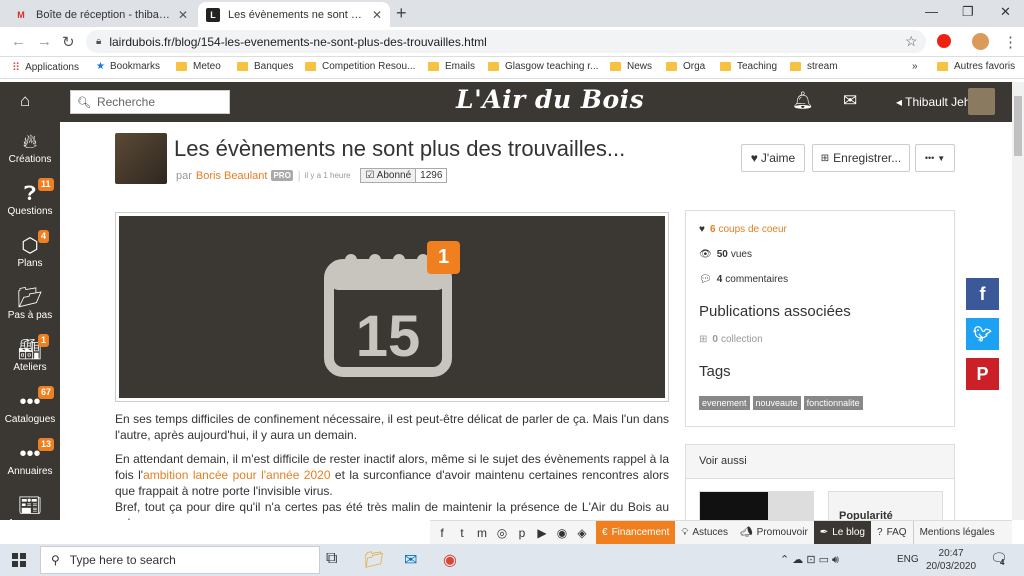 Image resolution: width=1024 pixels, height=576 pixels. Describe the element at coordinates (976, 66) in the screenshot. I see `bookmark-other: Autres favoris` at that location.